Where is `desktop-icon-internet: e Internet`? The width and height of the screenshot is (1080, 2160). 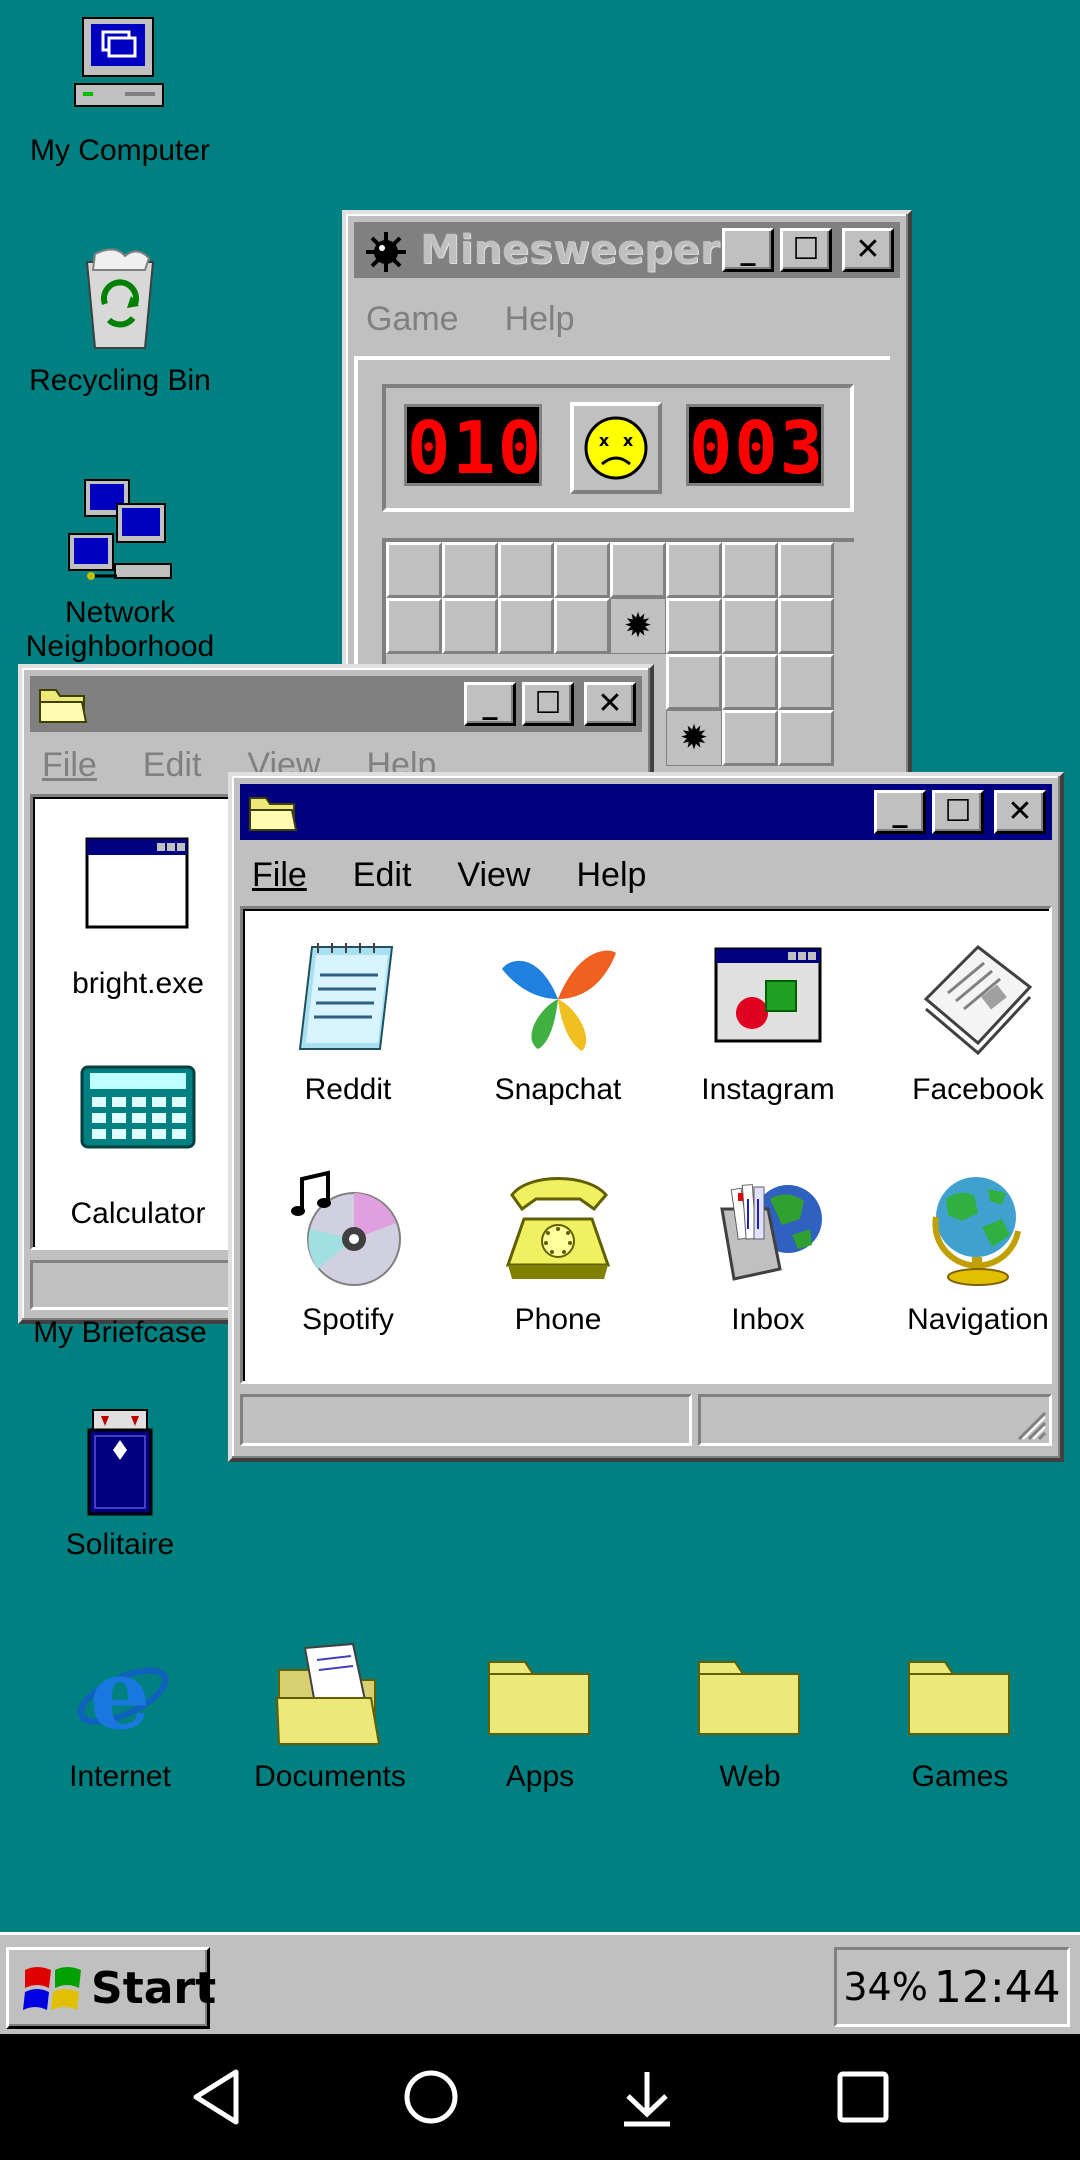
desktop-icon-internet: e Internet is located at coordinates (120, 1716).